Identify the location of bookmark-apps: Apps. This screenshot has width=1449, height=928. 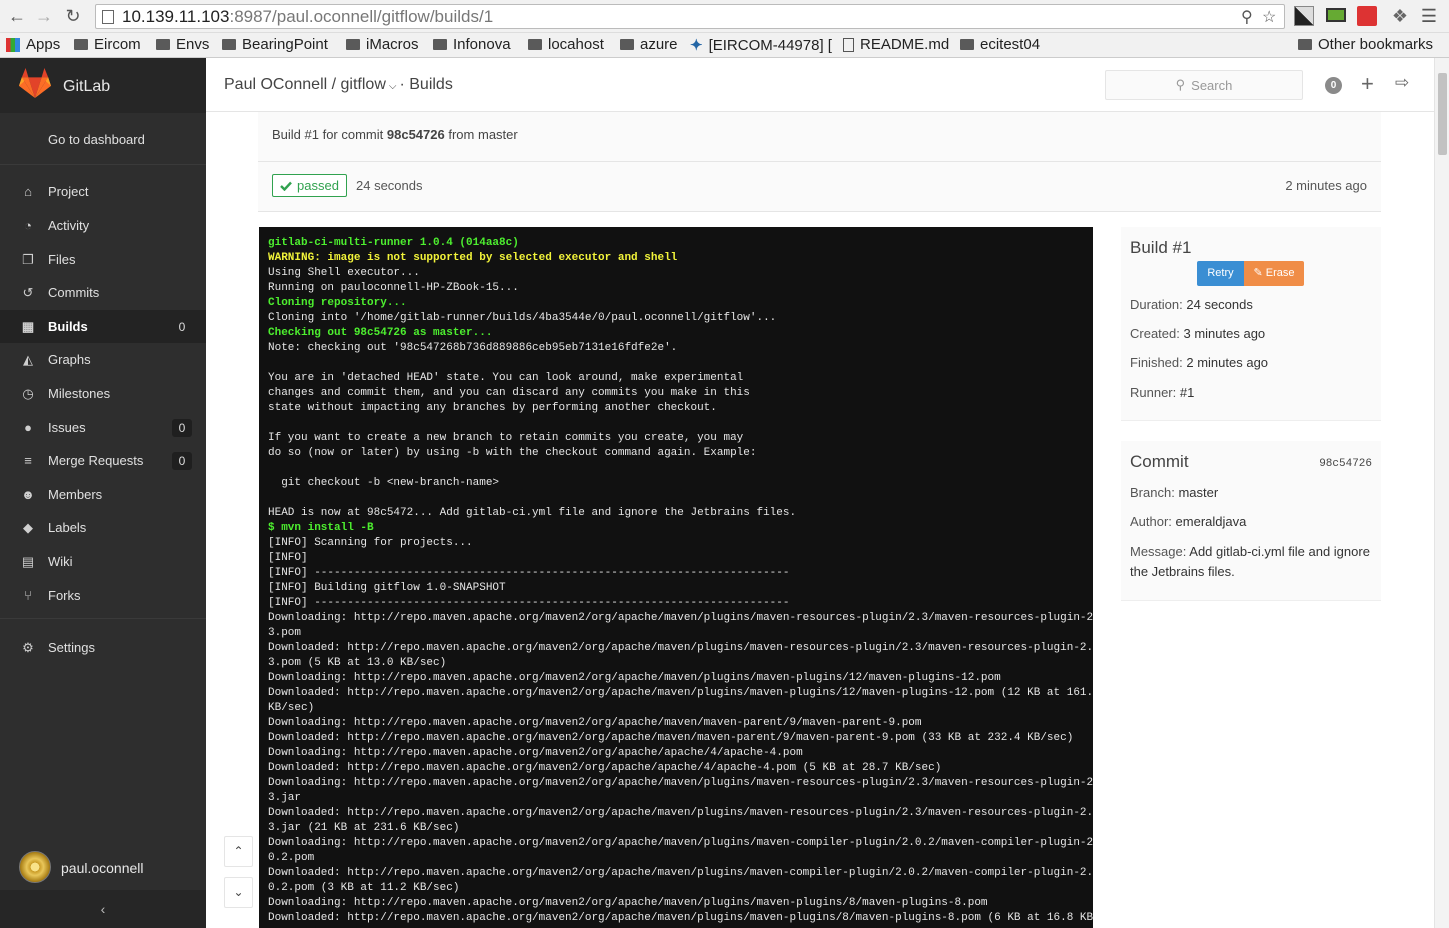
(33, 44).